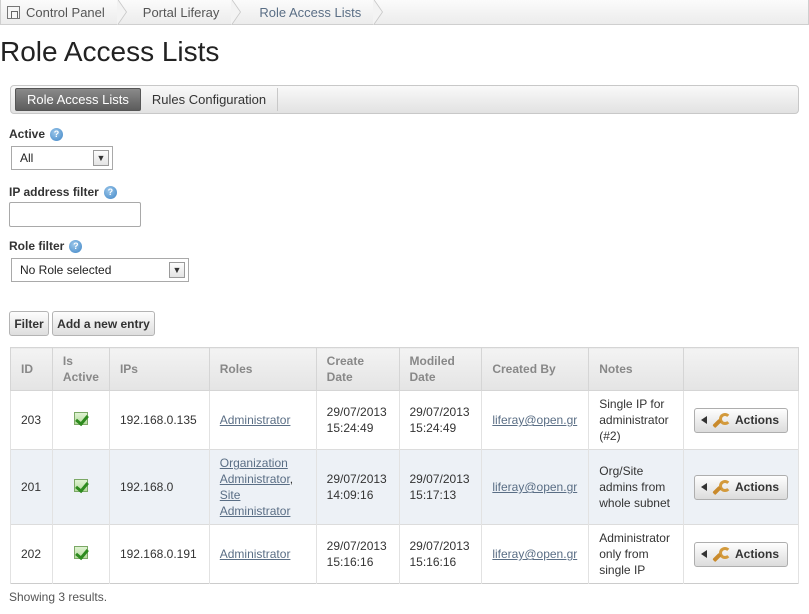 The height and width of the screenshot is (614, 809). I want to click on column-header-id: ID, so click(31, 369).